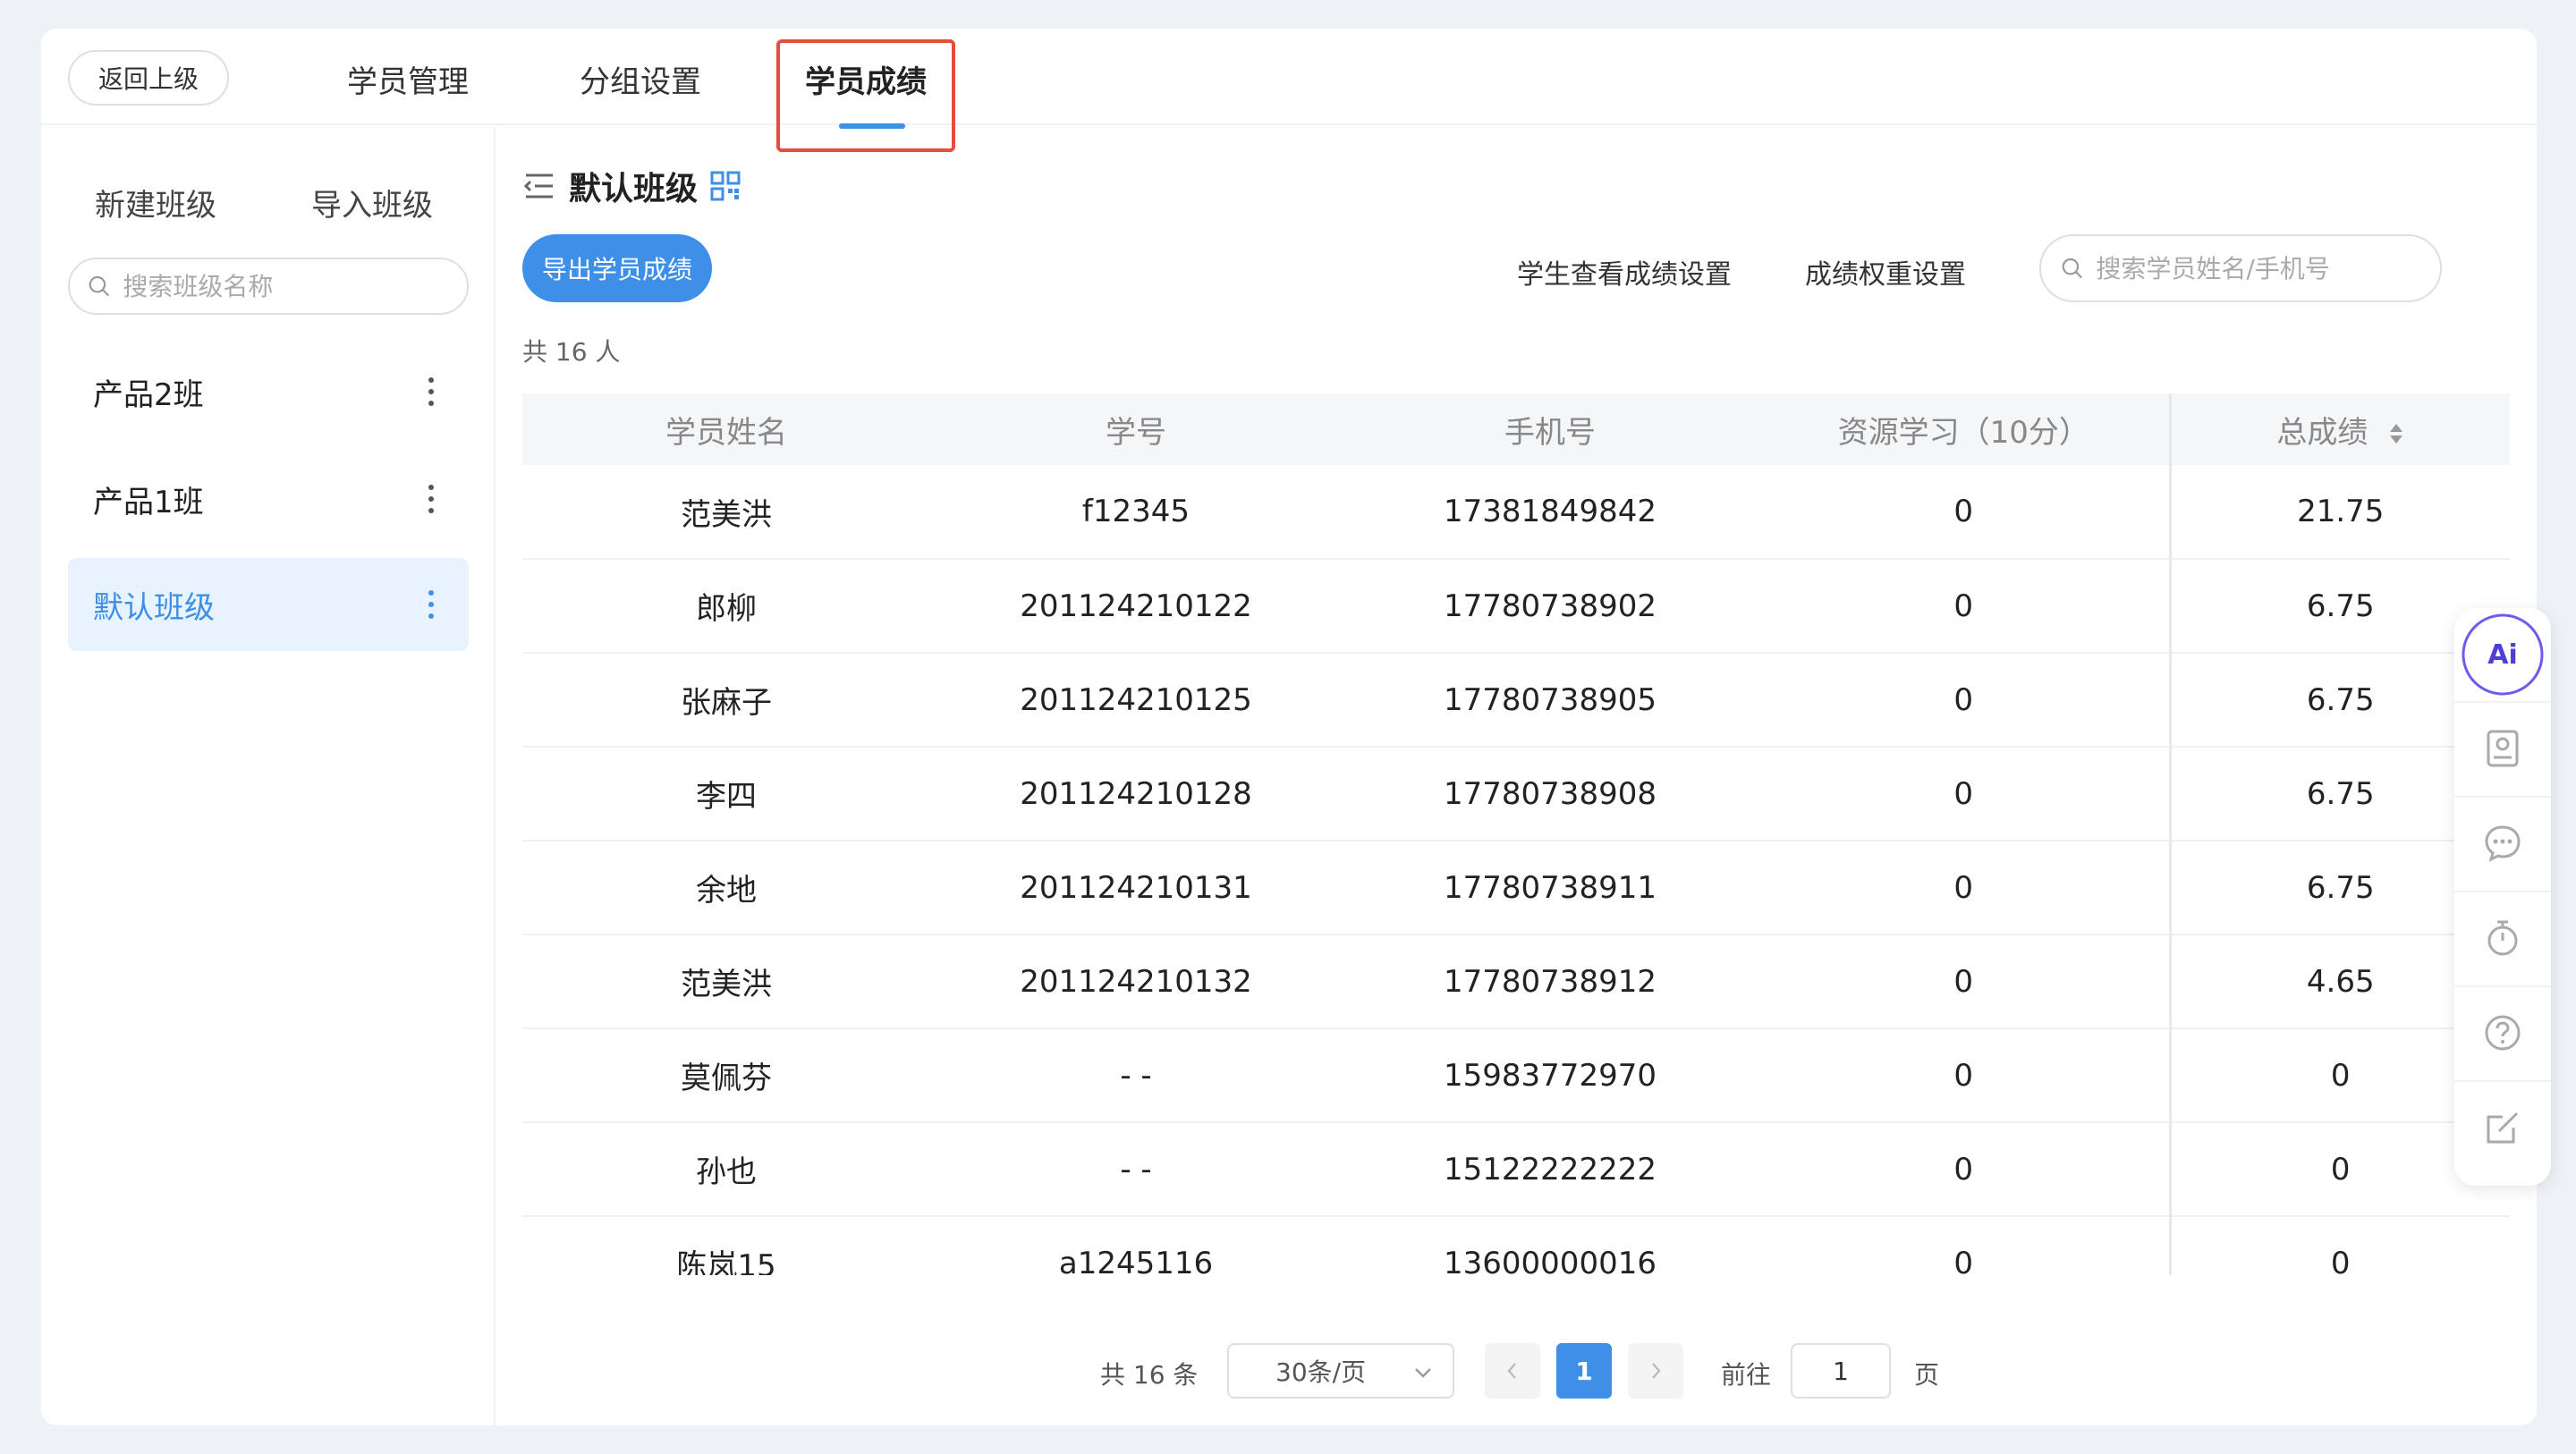 Image resolution: width=2576 pixels, height=1454 pixels. What do you see at coordinates (268, 604) in the screenshot?
I see `class-item-default: 默认班级` at bounding box center [268, 604].